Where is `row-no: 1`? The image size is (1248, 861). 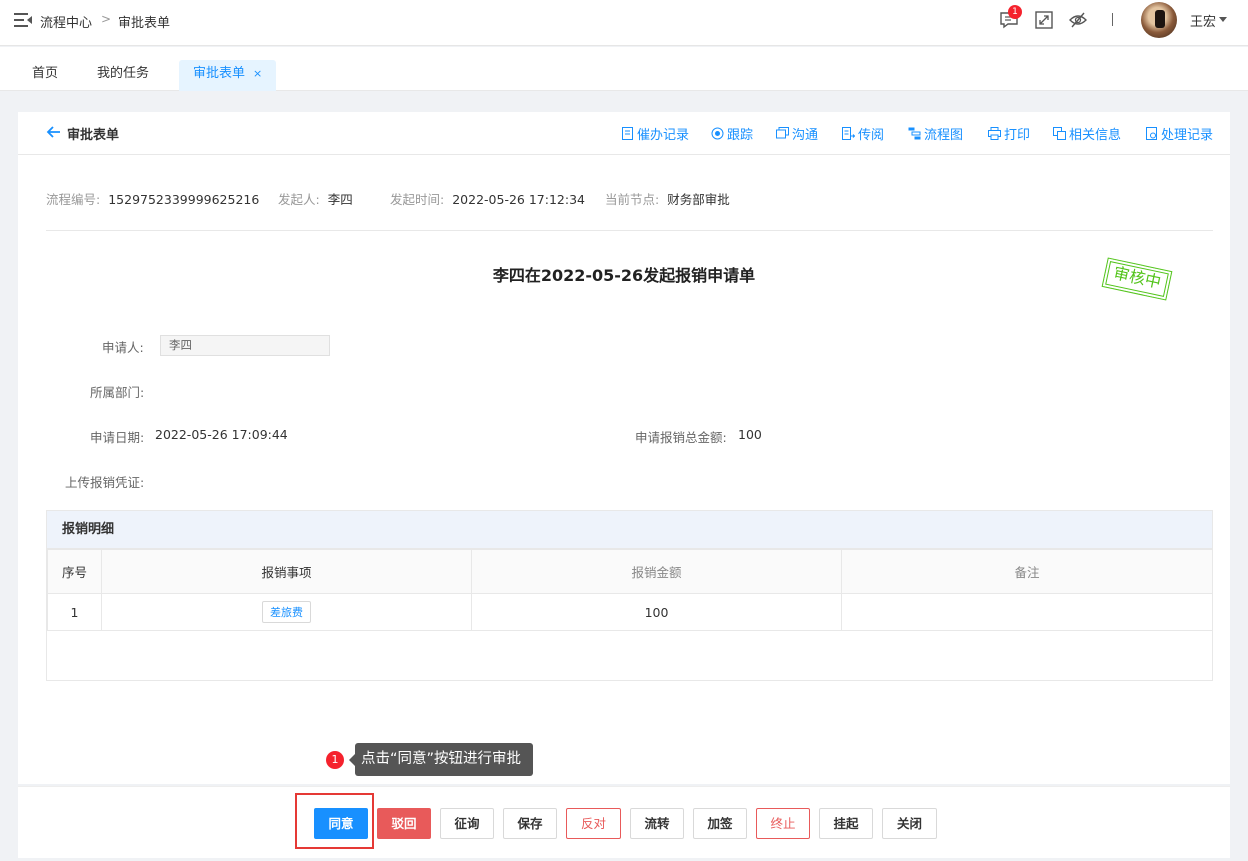
row-no: 1 is located at coordinates (74, 612).